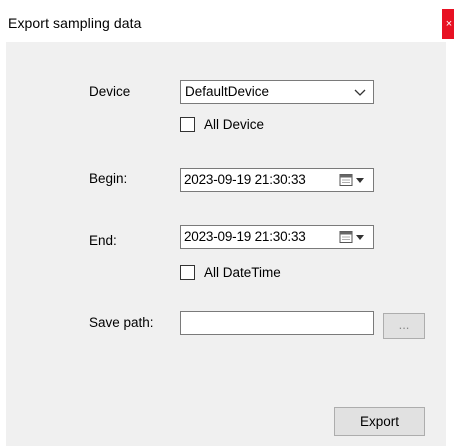  Describe the element at coordinates (242, 272) in the screenshot. I see `all-datetime-label: All DateTime` at that location.